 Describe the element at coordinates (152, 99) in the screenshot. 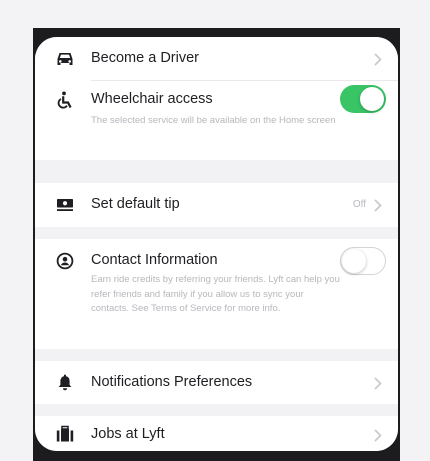

I see `wheelchair-access-label: Wheelchair access` at that location.